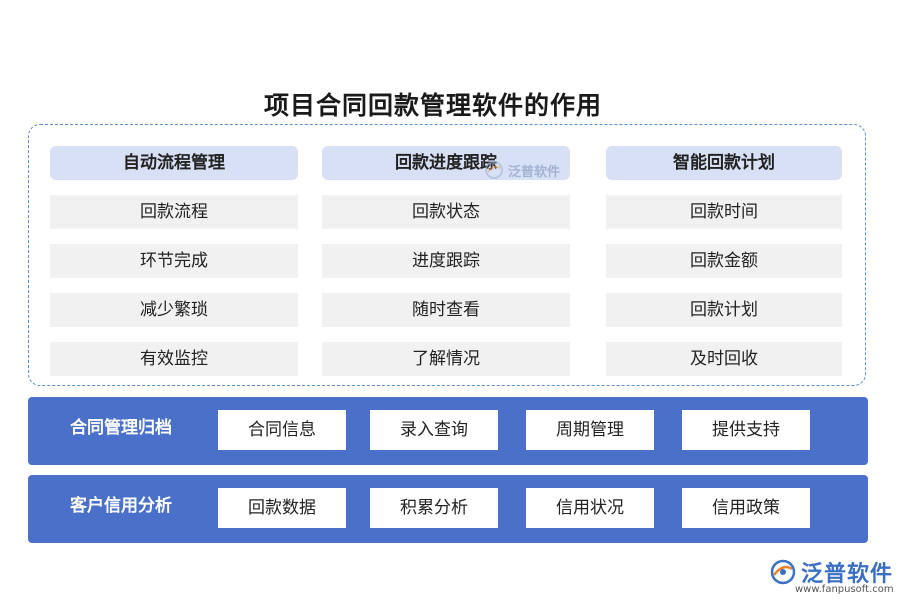 The width and height of the screenshot is (900, 600). I want to click on column-item: 回款时间, so click(724, 212).